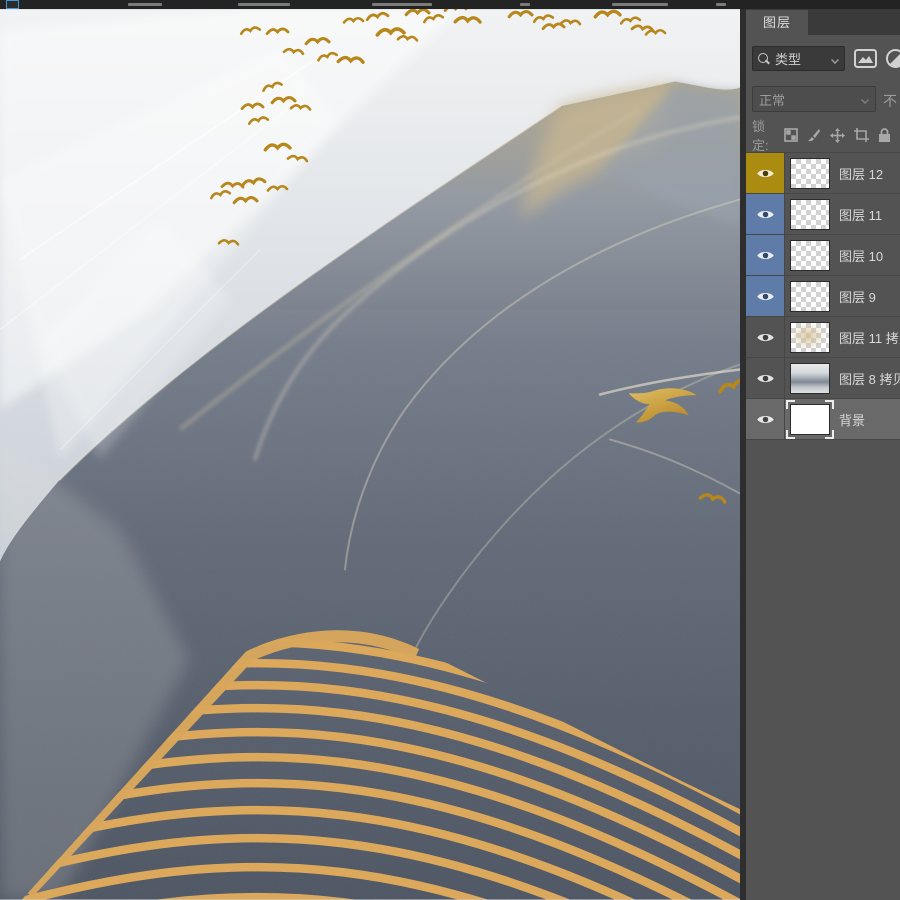 The image size is (900, 900). I want to click on layer-name: 图层 9, so click(857, 297).